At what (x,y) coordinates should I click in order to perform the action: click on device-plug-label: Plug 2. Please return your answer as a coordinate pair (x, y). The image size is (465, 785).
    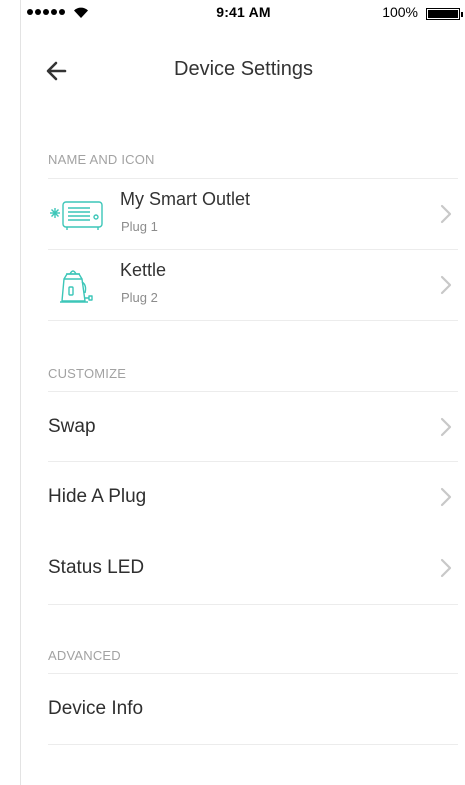
    Looking at the image, I should click on (139, 297).